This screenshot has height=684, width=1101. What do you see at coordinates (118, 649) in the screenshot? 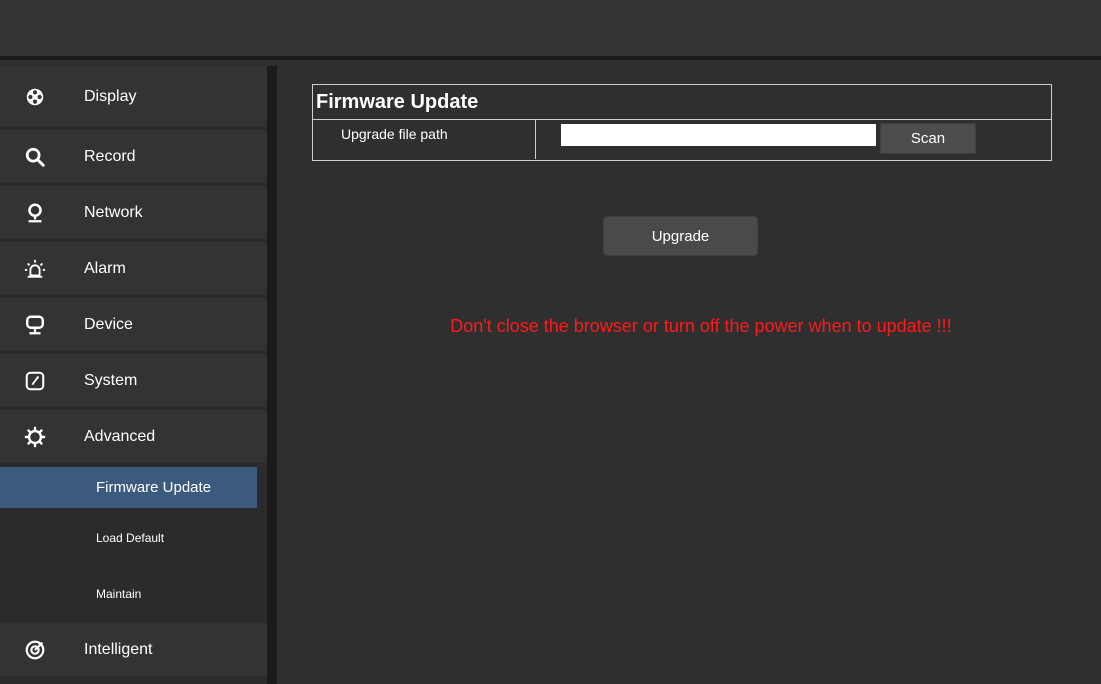
I see `sidebar-item-label: Intelligent` at bounding box center [118, 649].